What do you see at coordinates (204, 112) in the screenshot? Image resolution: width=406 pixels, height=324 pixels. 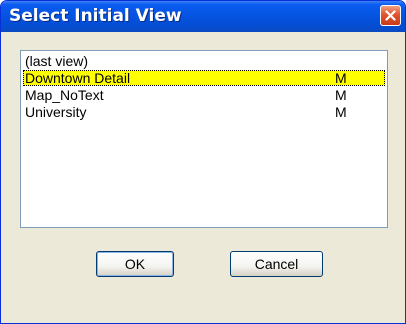 I see `list-item: University M` at bounding box center [204, 112].